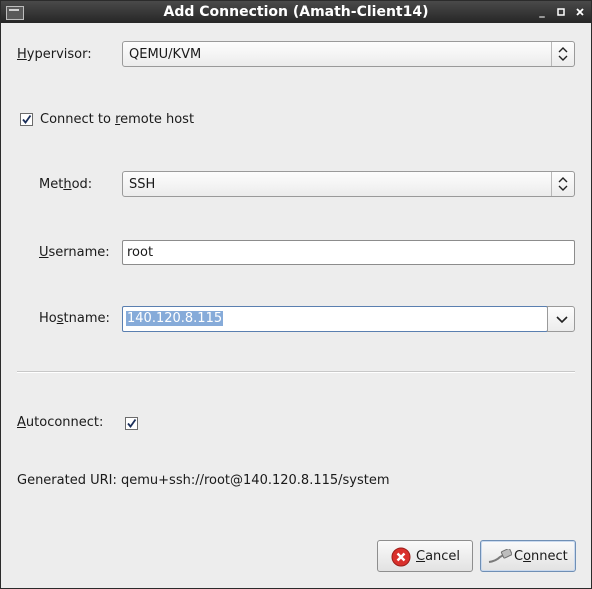 The width and height of the screenshot is (592, 589). Describe the element at coordinates (66, 184) in the screenshot. I see `method-label: Method:` at that location.